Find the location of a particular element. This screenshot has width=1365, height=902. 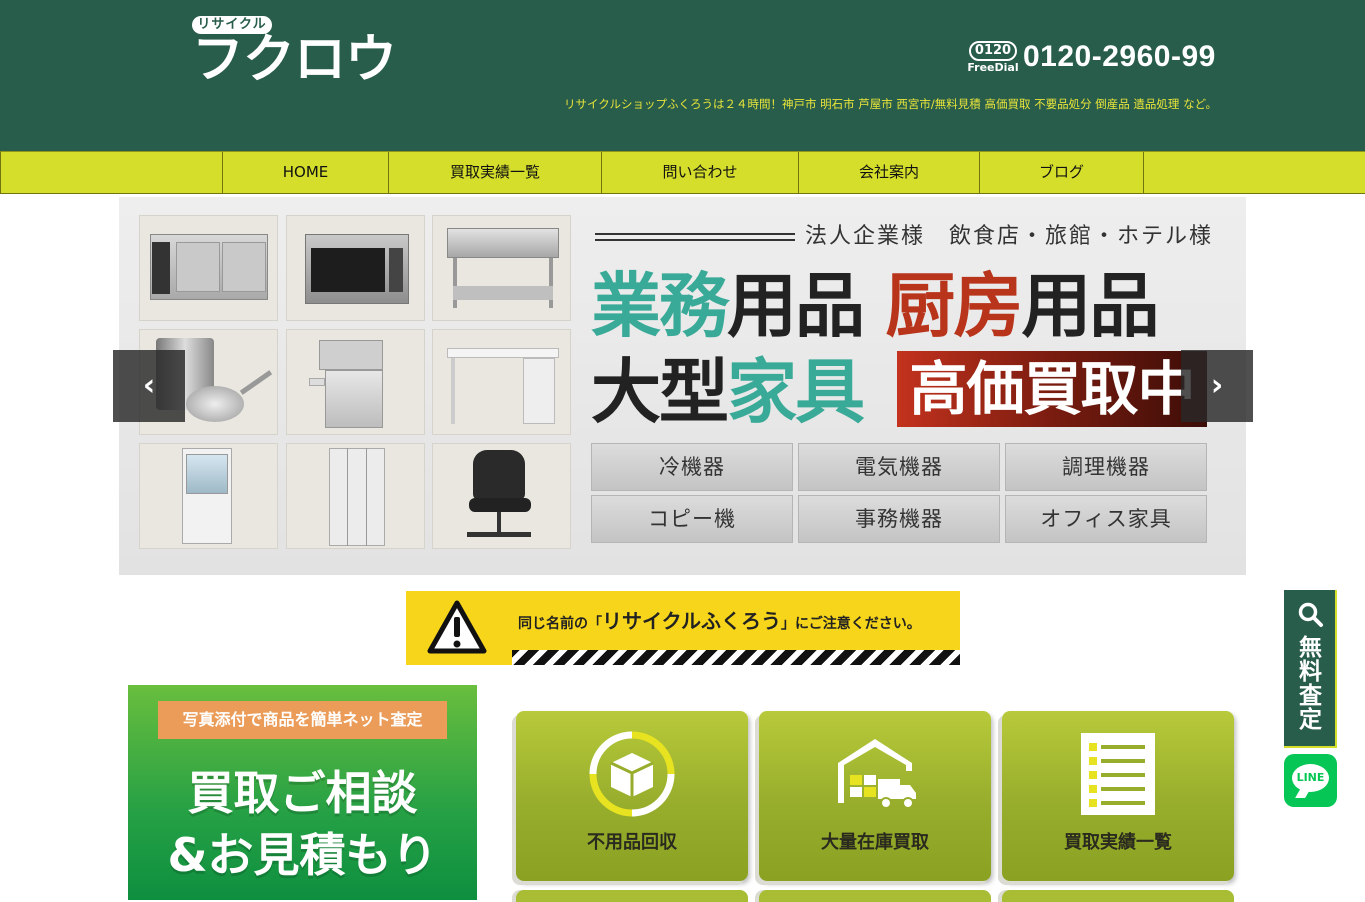

logo-wordmark: フクロウ is located at coordinates (294, 60).